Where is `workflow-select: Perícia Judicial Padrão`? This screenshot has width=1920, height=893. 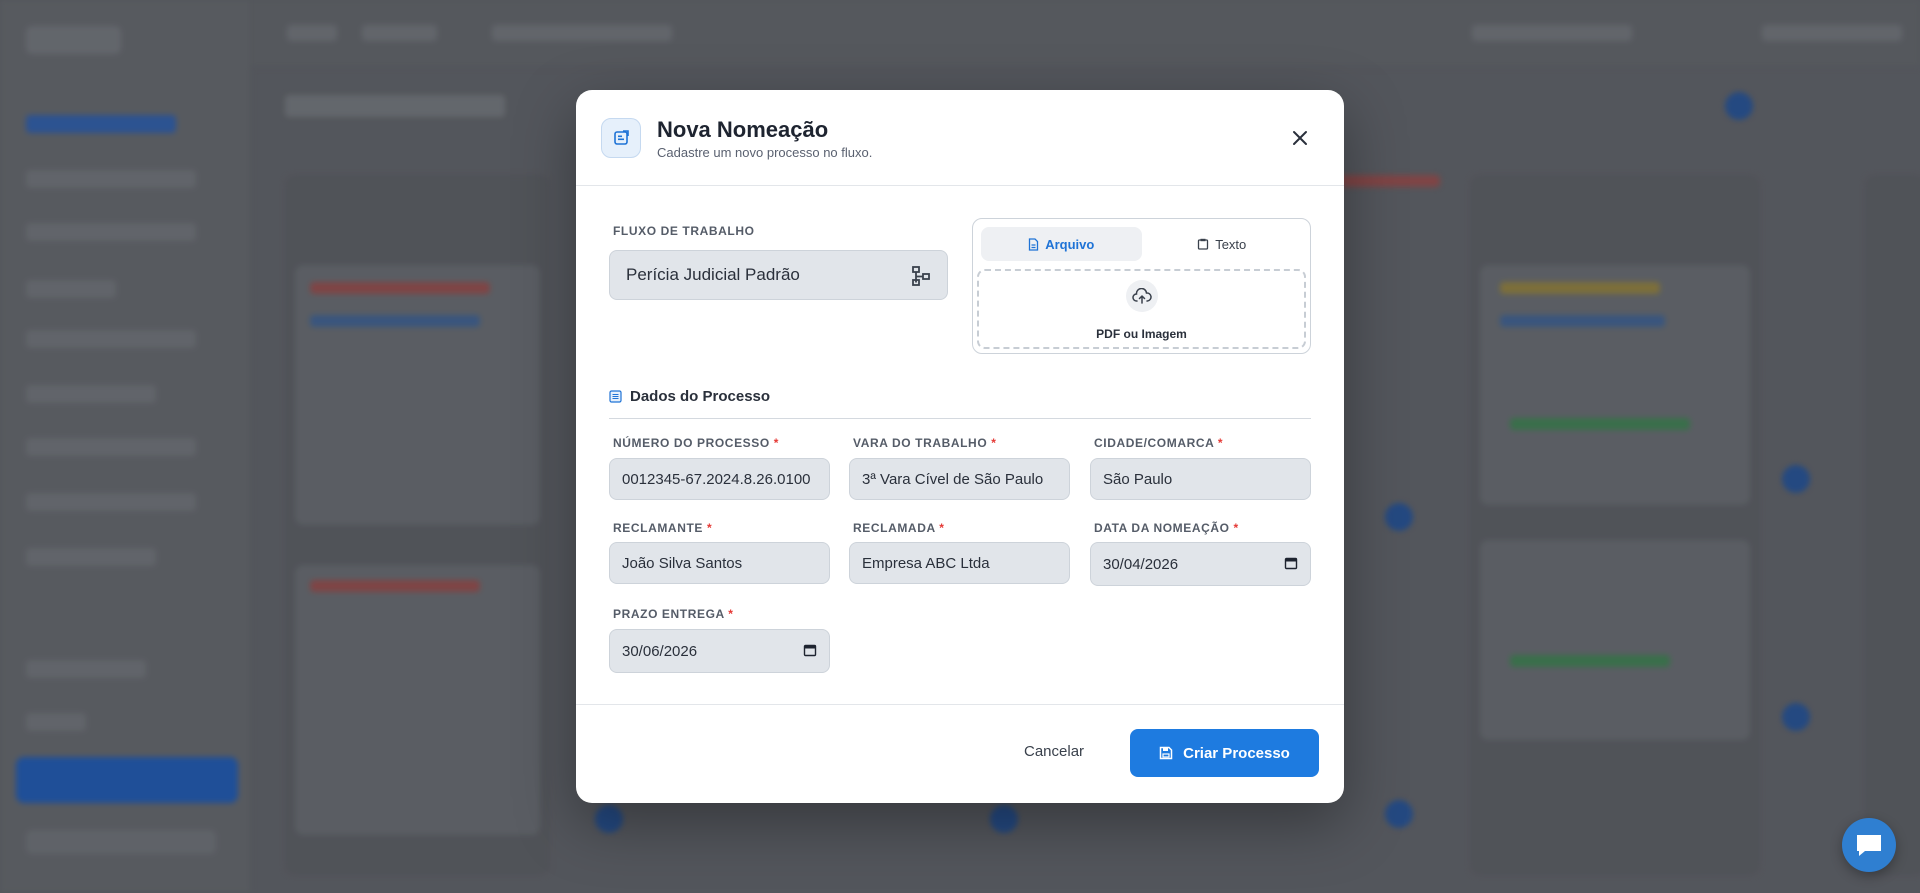 workflow-select: Perícia Judicial Padrão is located at coordinates (778, 275).